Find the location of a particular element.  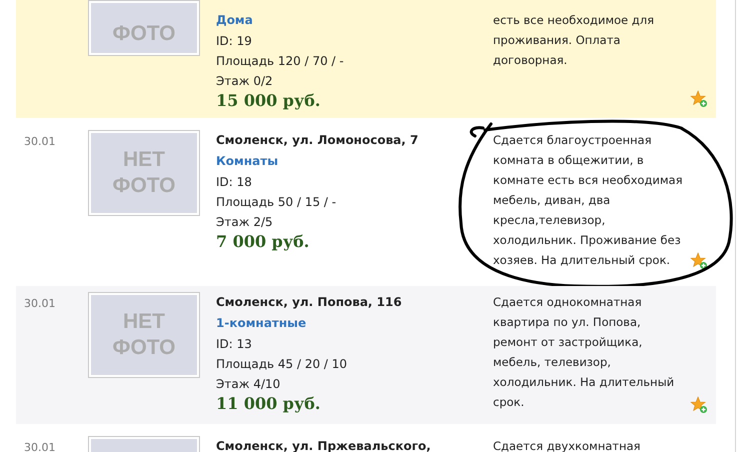

listing-floor: Этаж 0/2 is located at coordinates (245, 81).